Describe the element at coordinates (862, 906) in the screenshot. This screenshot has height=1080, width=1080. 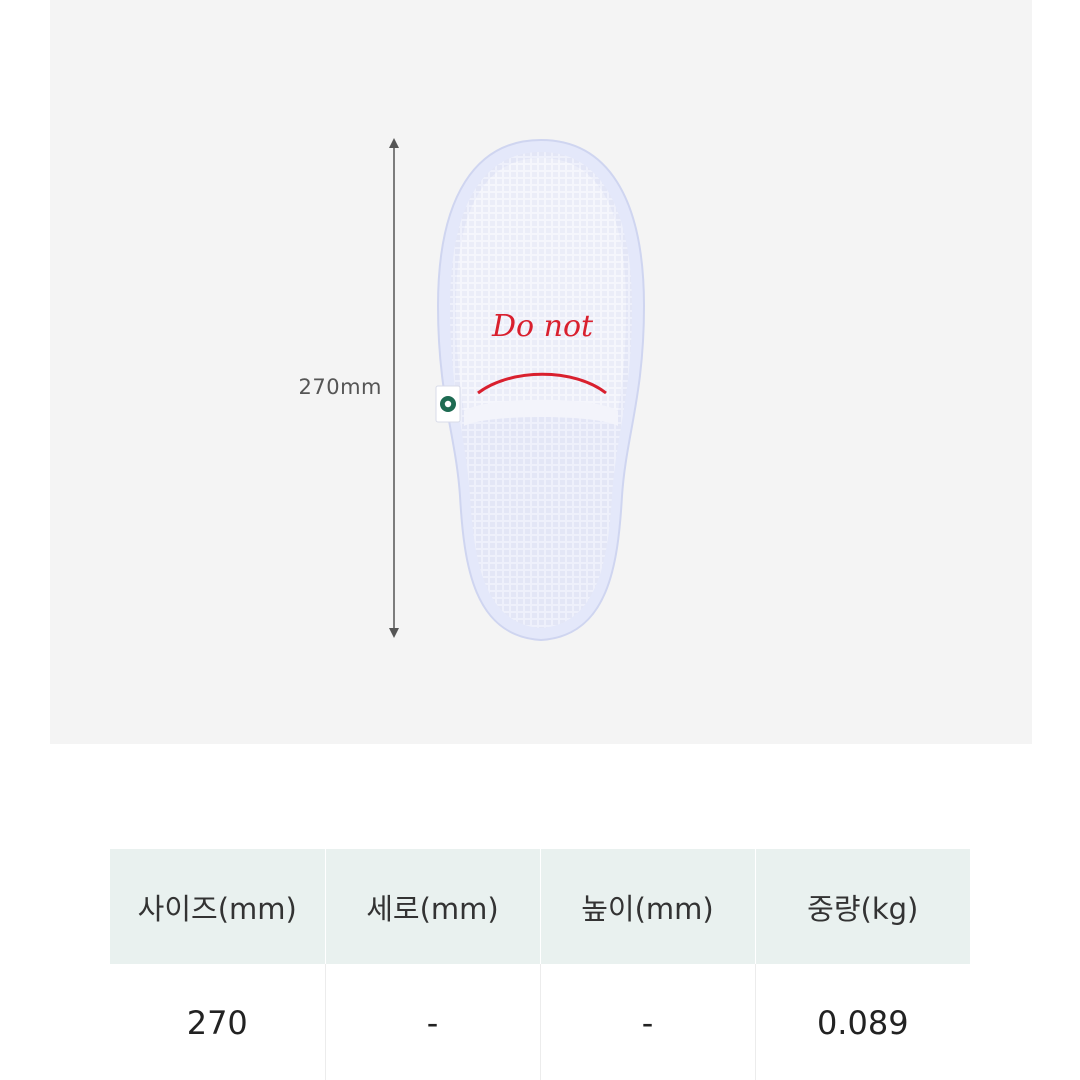
I see `header-weight: 중량(kg)` at that location.